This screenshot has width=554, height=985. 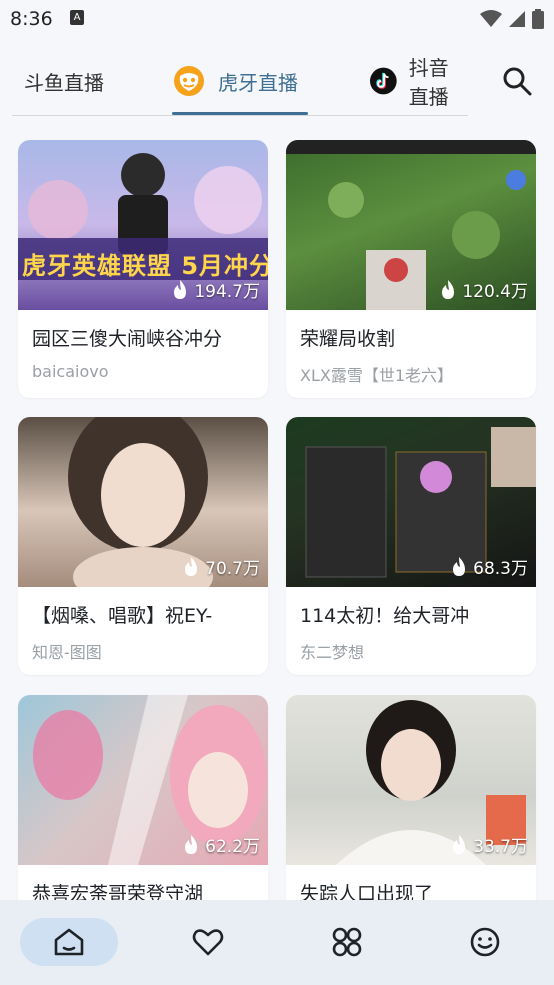 I want to click on heart-icon, so click(x=208, y=942).